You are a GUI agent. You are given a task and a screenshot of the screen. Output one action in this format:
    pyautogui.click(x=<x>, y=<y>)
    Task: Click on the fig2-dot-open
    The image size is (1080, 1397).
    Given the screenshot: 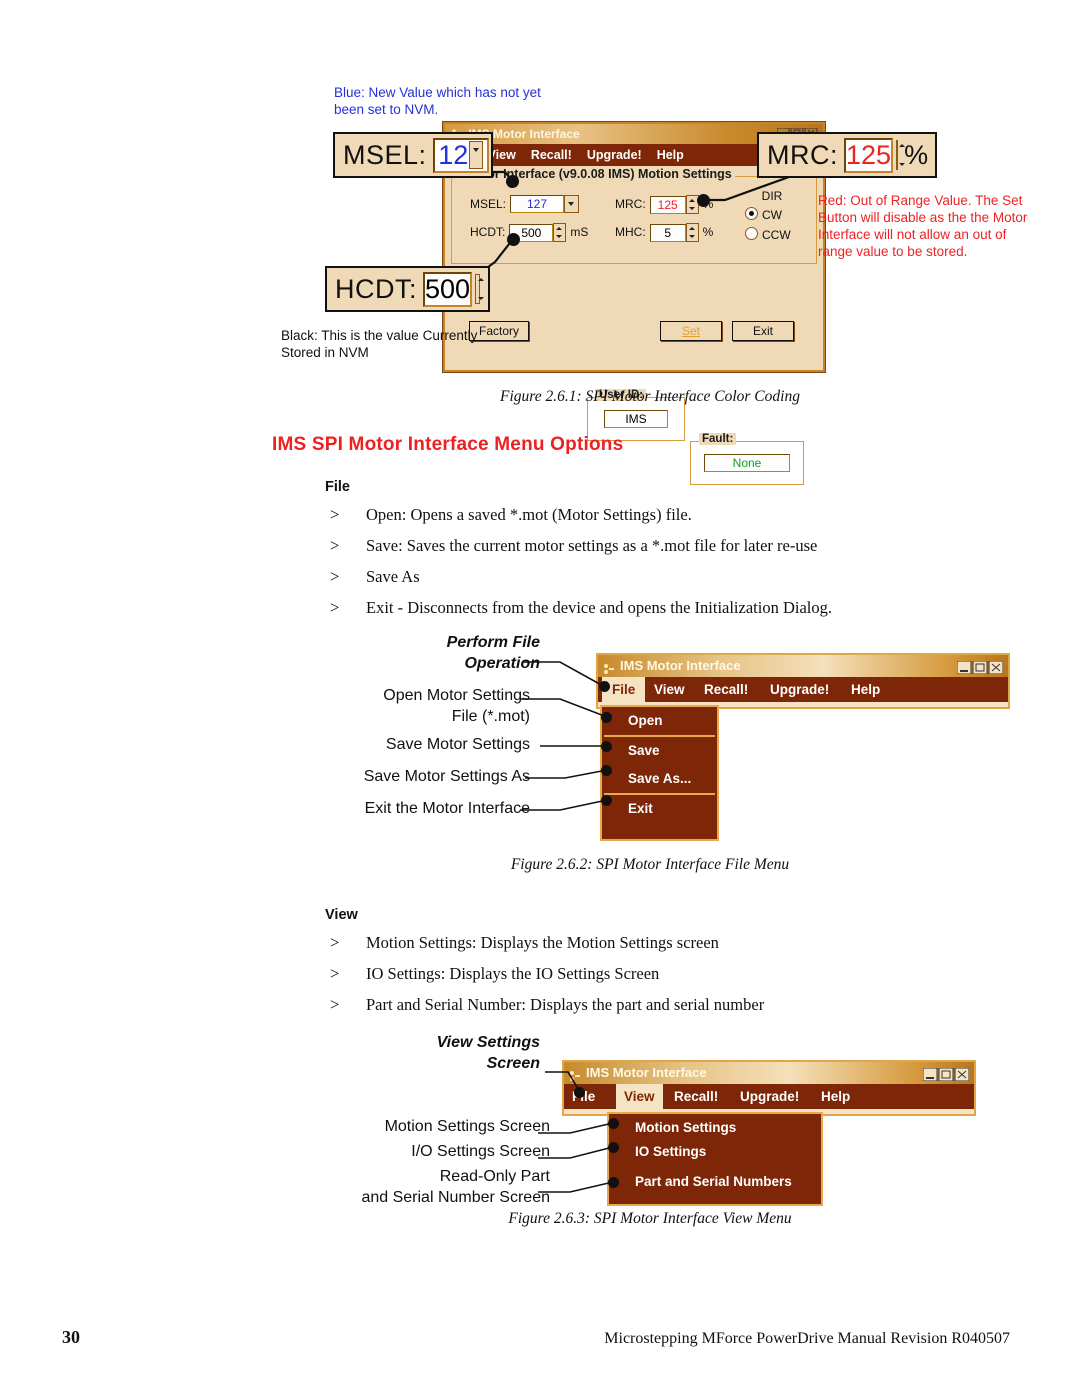 What is the action you would take?
    pyautogui.click(x=606, y=717)
    